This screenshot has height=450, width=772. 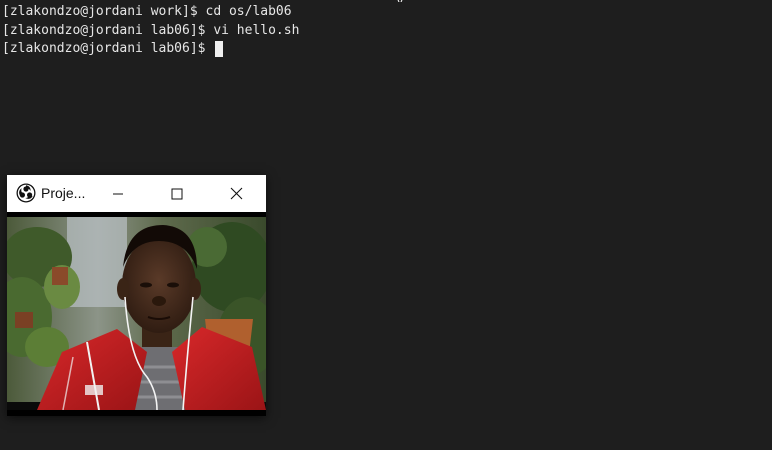 I want to click on terminal-line-1: [zlakondzo@jordani work]$ cd os/lab06, so click(x=147, y=11).